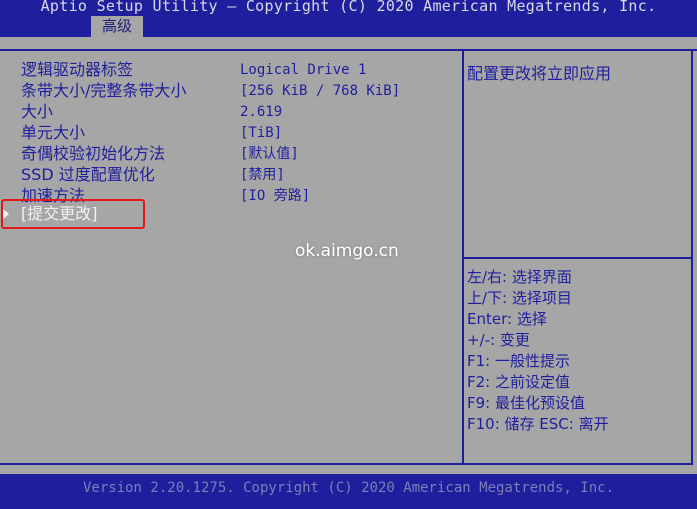 The width and height of the screenshot is (697, 509). Describe the element at coordinates (498, 340) in the screenshot. I see `key-help-plus-minus: +/-: 变更` at that location.